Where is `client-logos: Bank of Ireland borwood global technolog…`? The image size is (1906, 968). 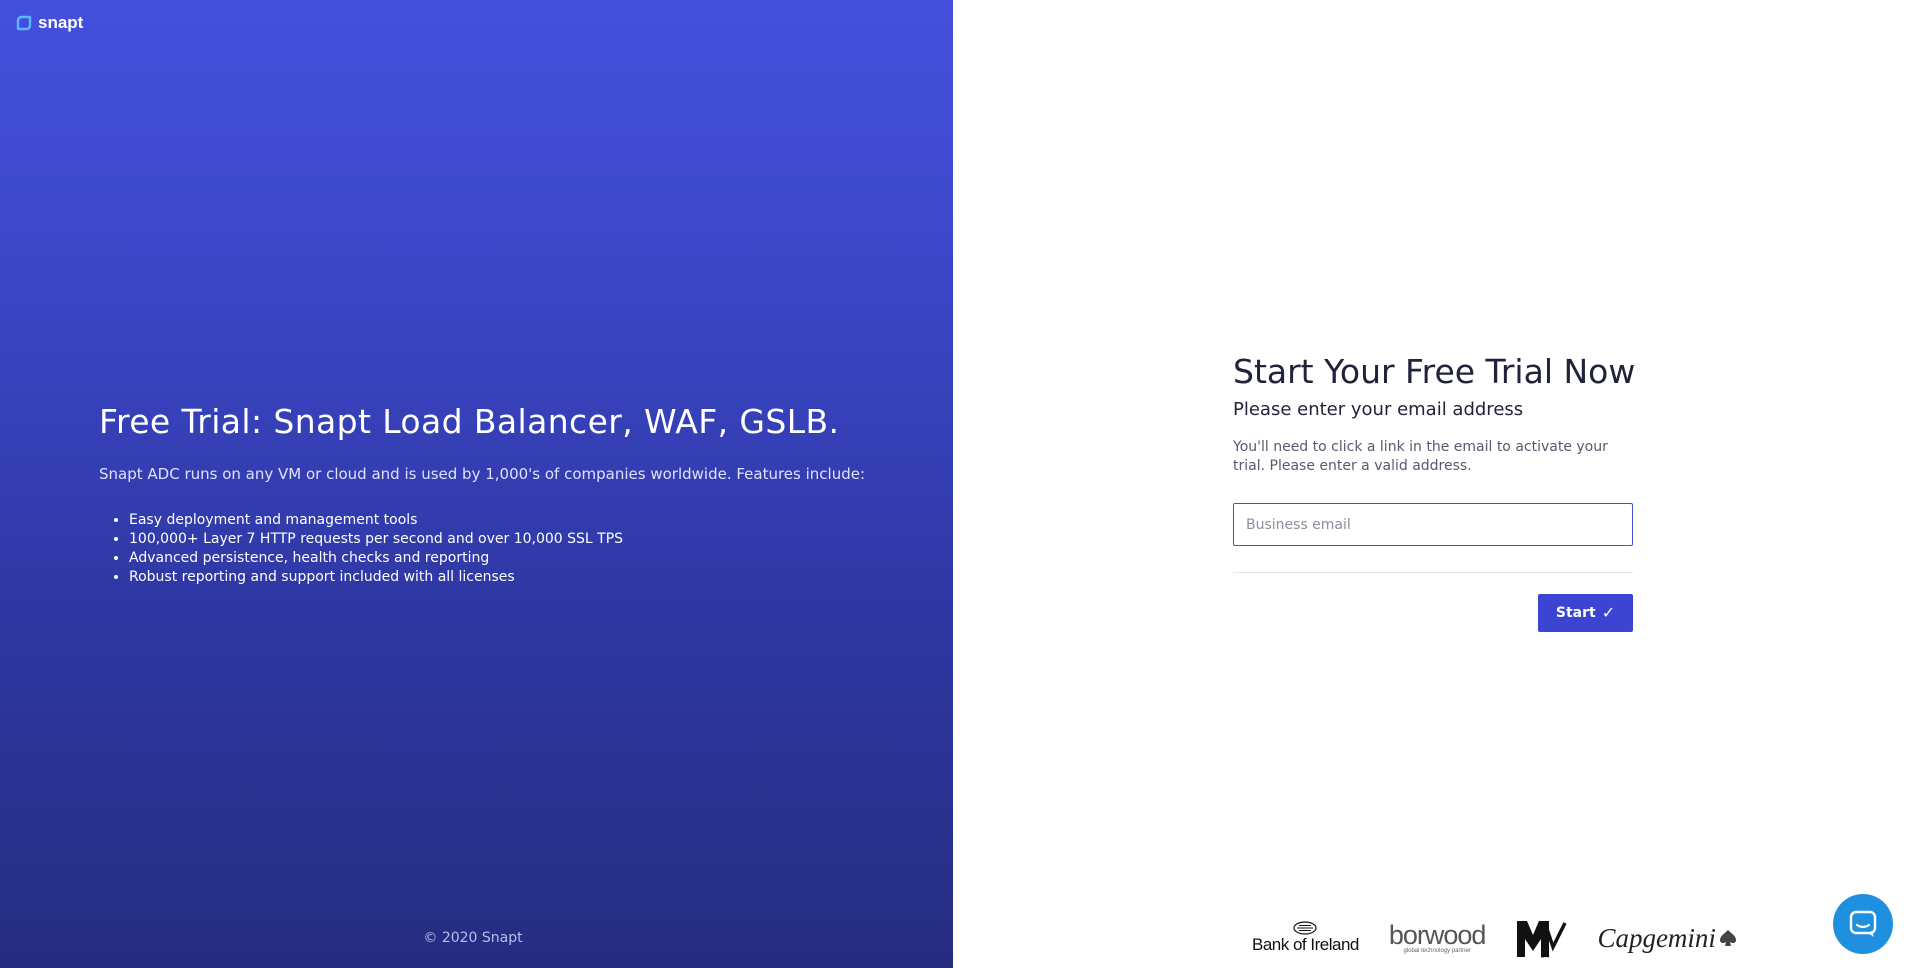 client-logos: Bank of Ireland borwood global technolog… is located at coordinates (1495, 938).